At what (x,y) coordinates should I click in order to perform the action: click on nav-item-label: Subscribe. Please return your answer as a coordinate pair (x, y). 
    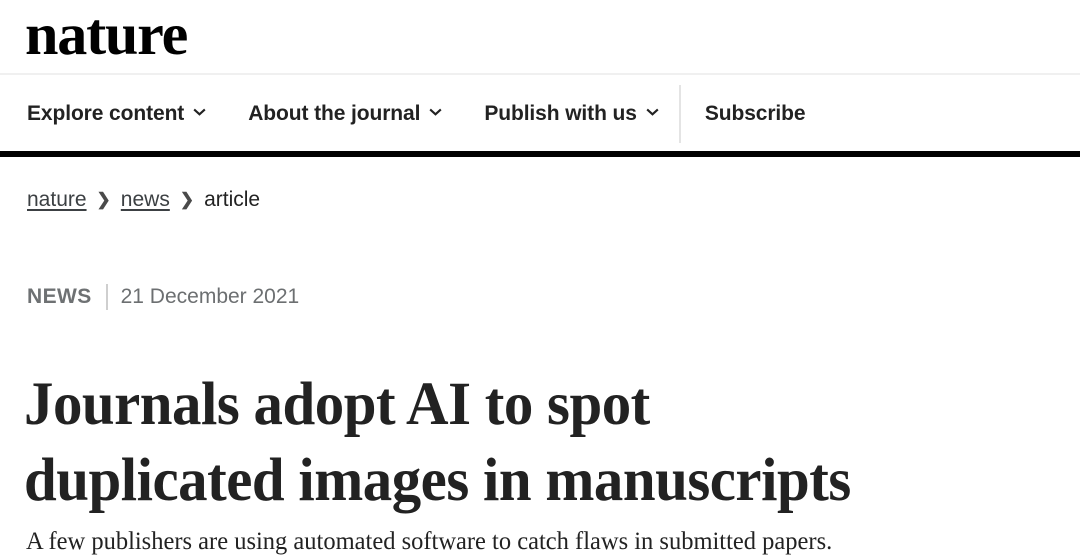
    Looking at the image, I should click on (755, 113).